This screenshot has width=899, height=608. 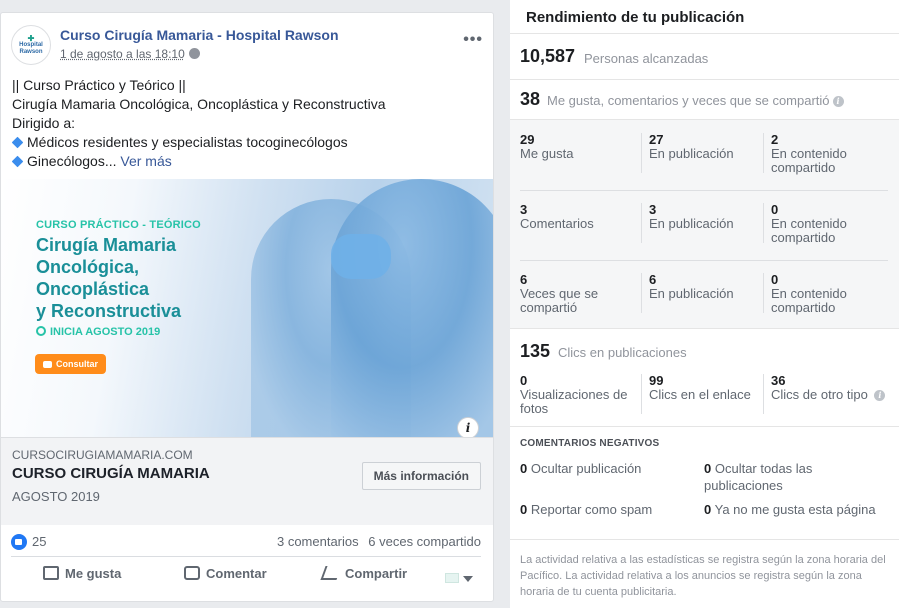 I want to click on post-text-line: || Curso Práctico y Teórico ||, so click(x=99, y=85).